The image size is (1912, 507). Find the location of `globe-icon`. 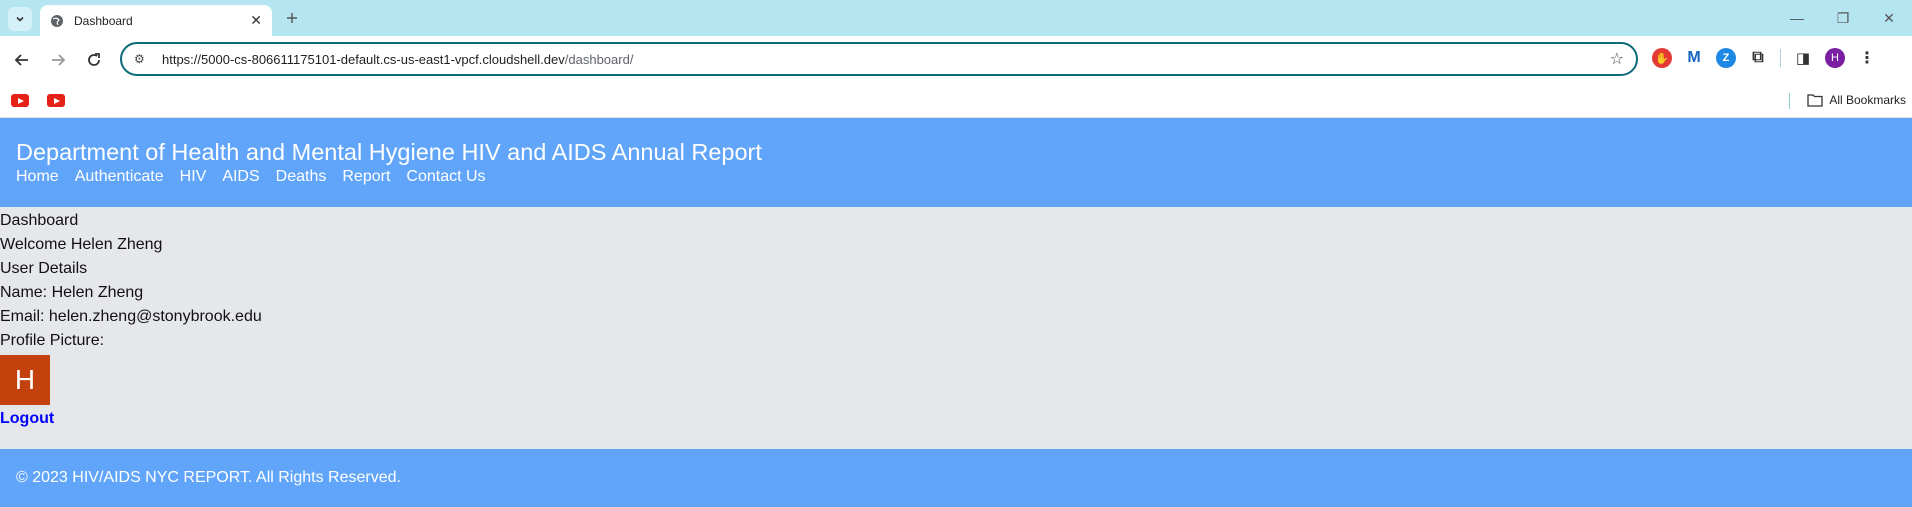

globe-icon is located at coordinates (57, 20).